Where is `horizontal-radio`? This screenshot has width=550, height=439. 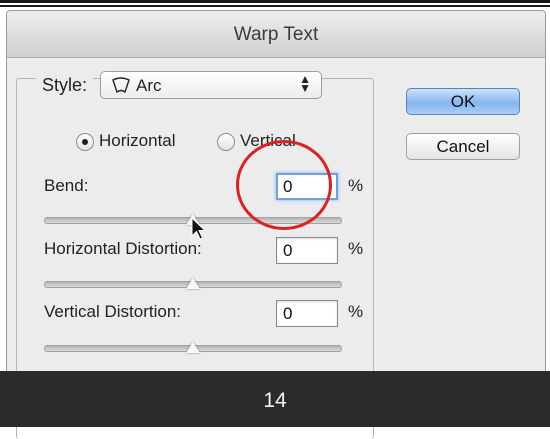
horizontal-radio is located at coordinates (85, 142).